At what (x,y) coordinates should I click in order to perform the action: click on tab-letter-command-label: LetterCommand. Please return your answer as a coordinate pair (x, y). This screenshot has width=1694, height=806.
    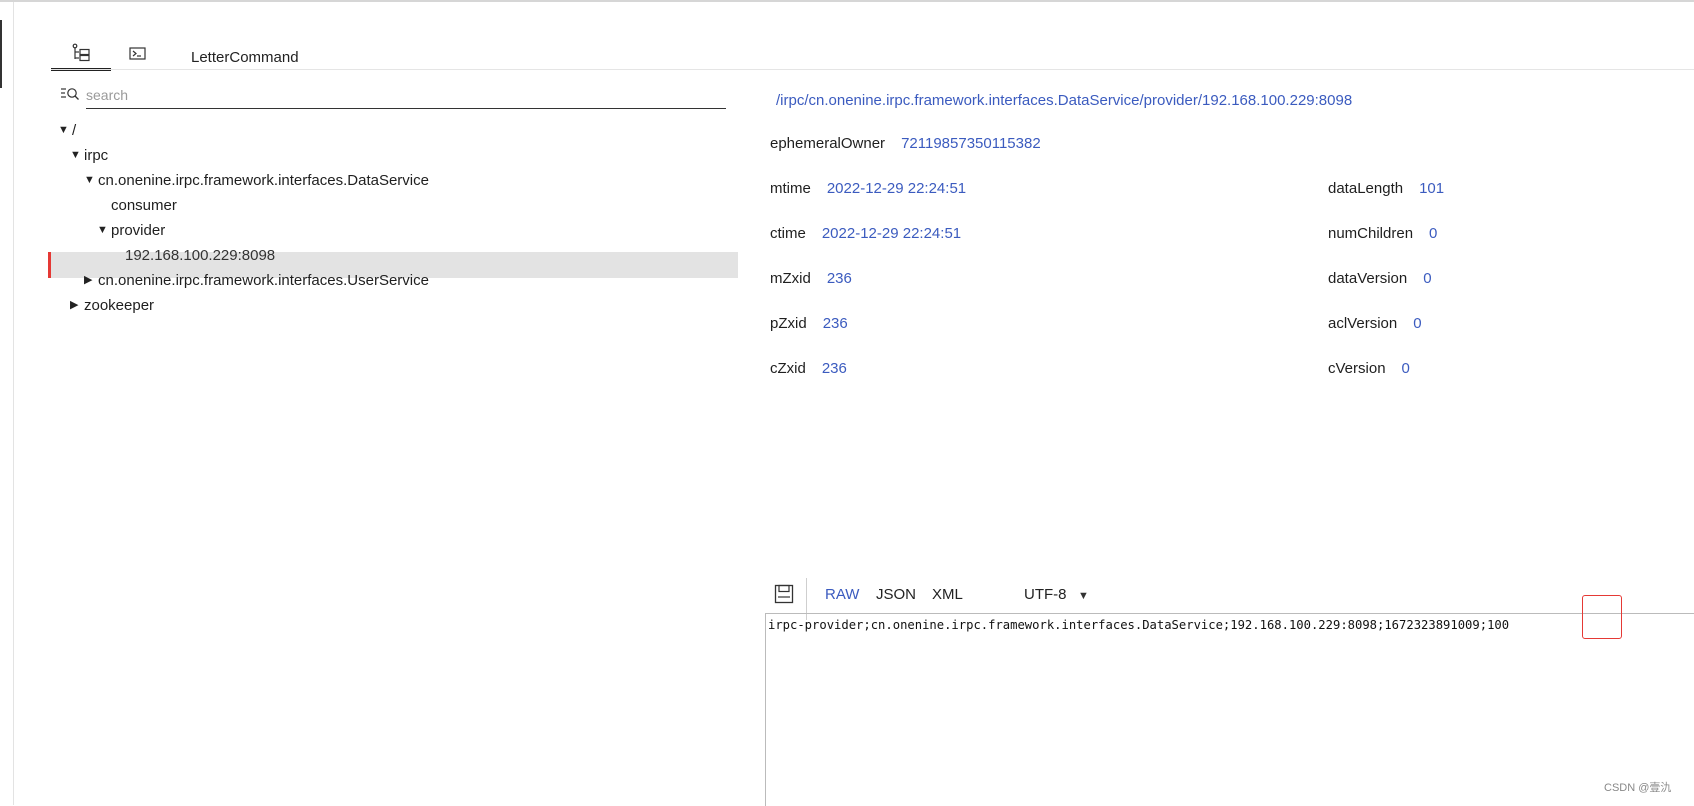
    Looking at the image, I should click on (245, 57).